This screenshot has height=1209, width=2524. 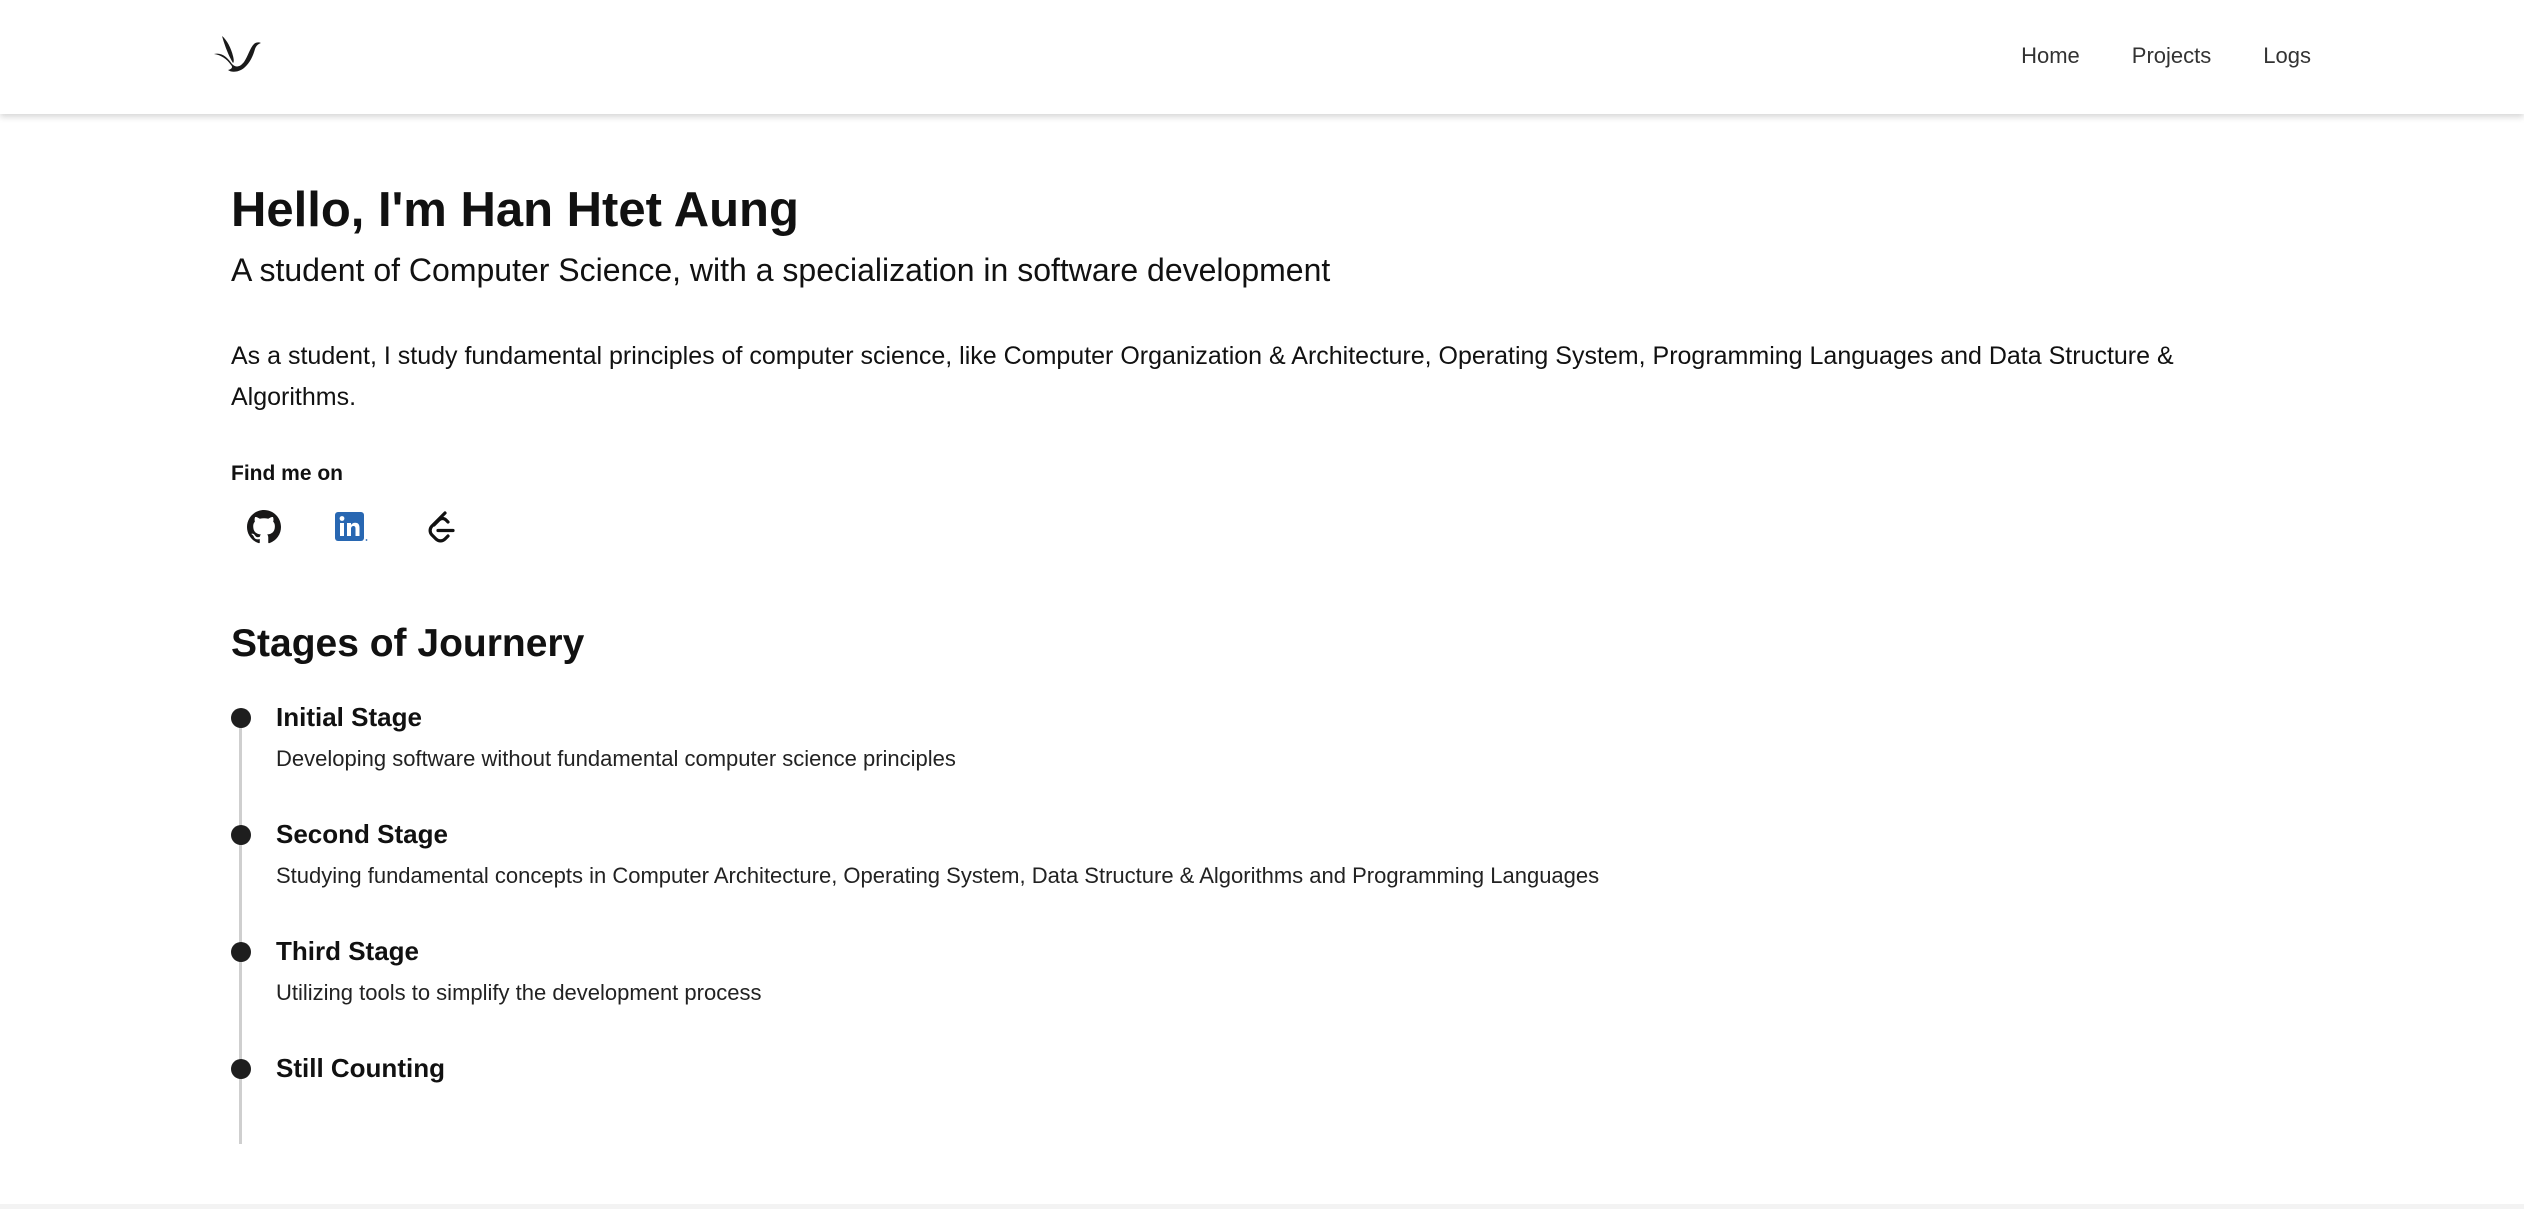 I want to click on timeline-item: Still Counting, so click(x=1231, y=1098).